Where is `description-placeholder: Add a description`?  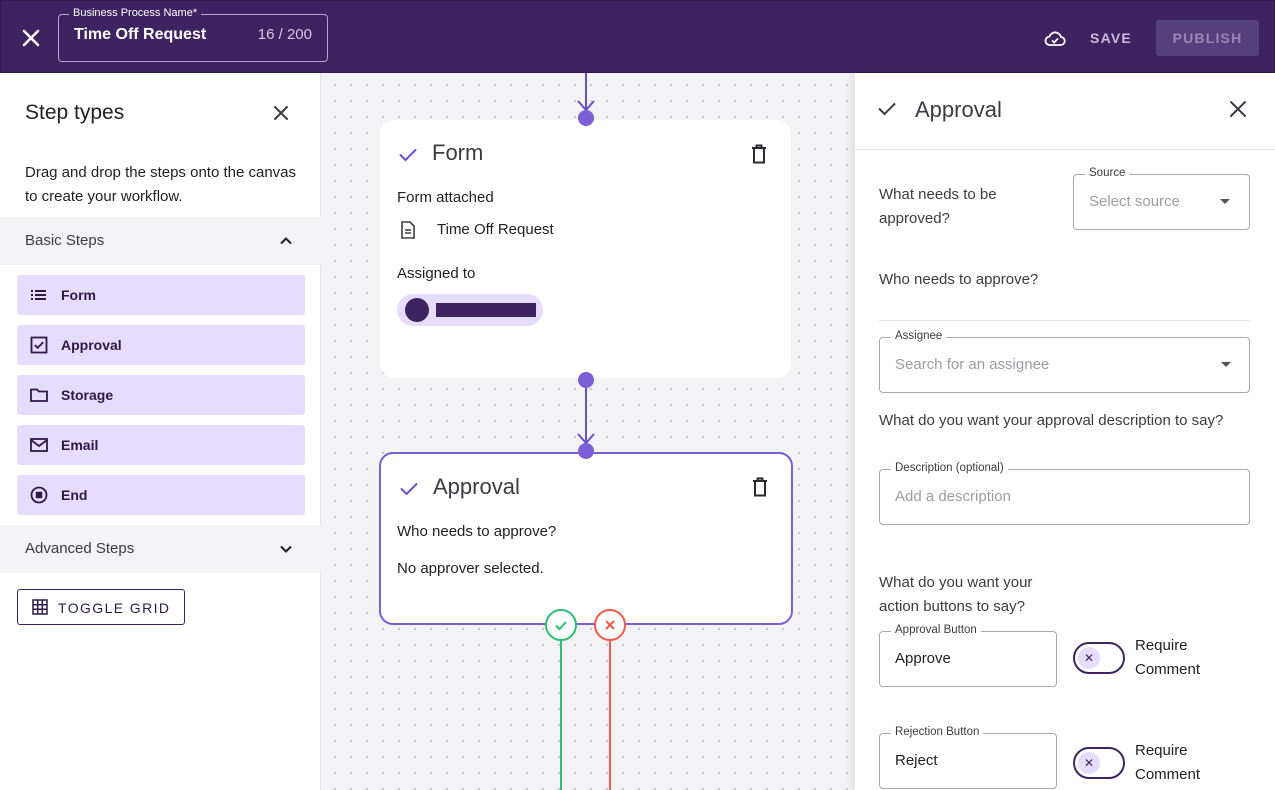 description-placeholder: Add a description is located at coordinates (953, 496).